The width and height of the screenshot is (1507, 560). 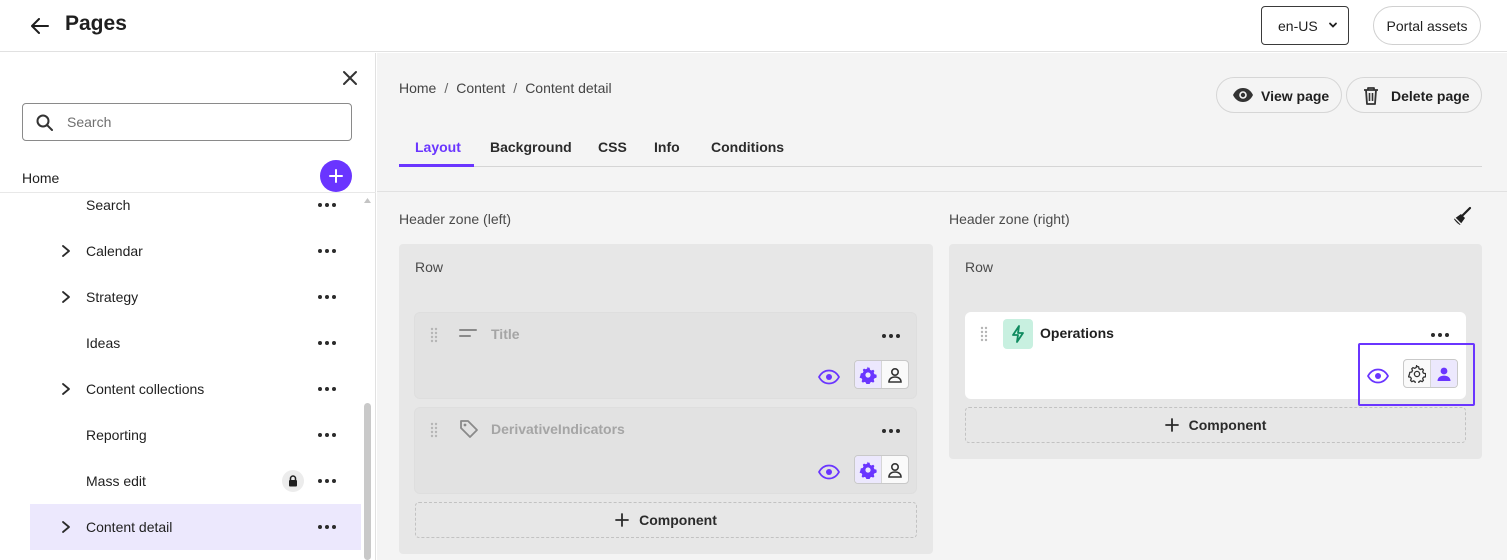 What do you see at coordinates (195, 343) in the screenshot?
I see `sidebar-item: Ideas` at bounding box center [195, 343].